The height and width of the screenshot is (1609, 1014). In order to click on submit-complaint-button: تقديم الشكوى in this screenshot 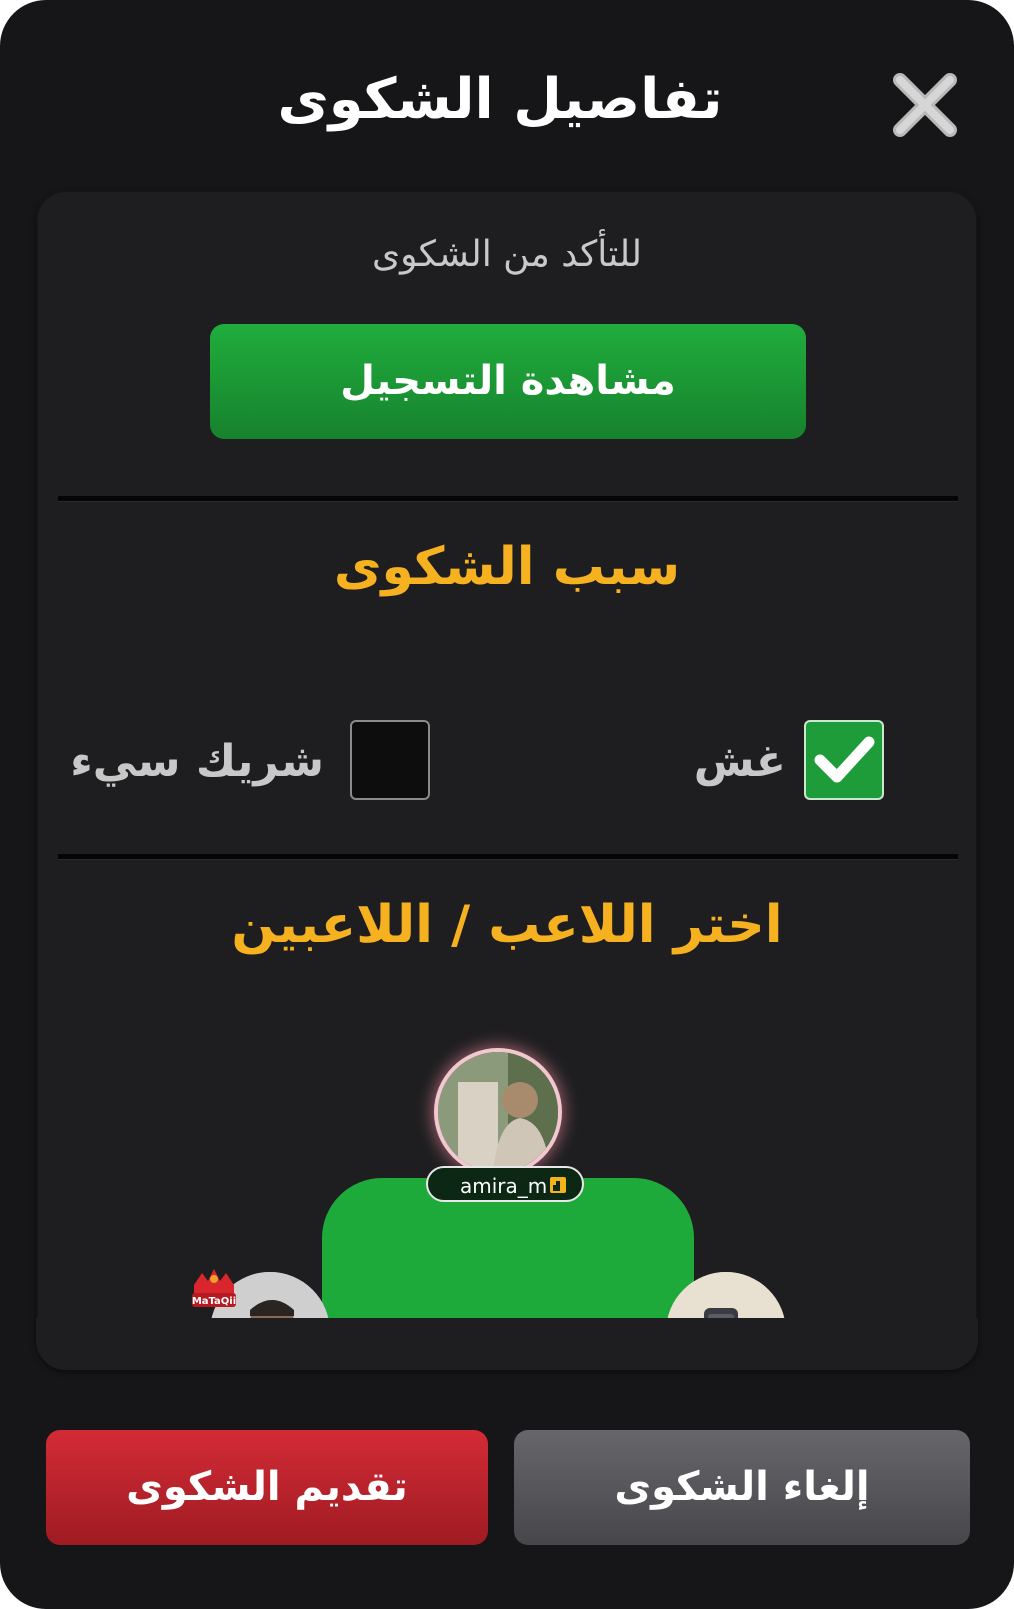, I will do `click(267, 1487)`.